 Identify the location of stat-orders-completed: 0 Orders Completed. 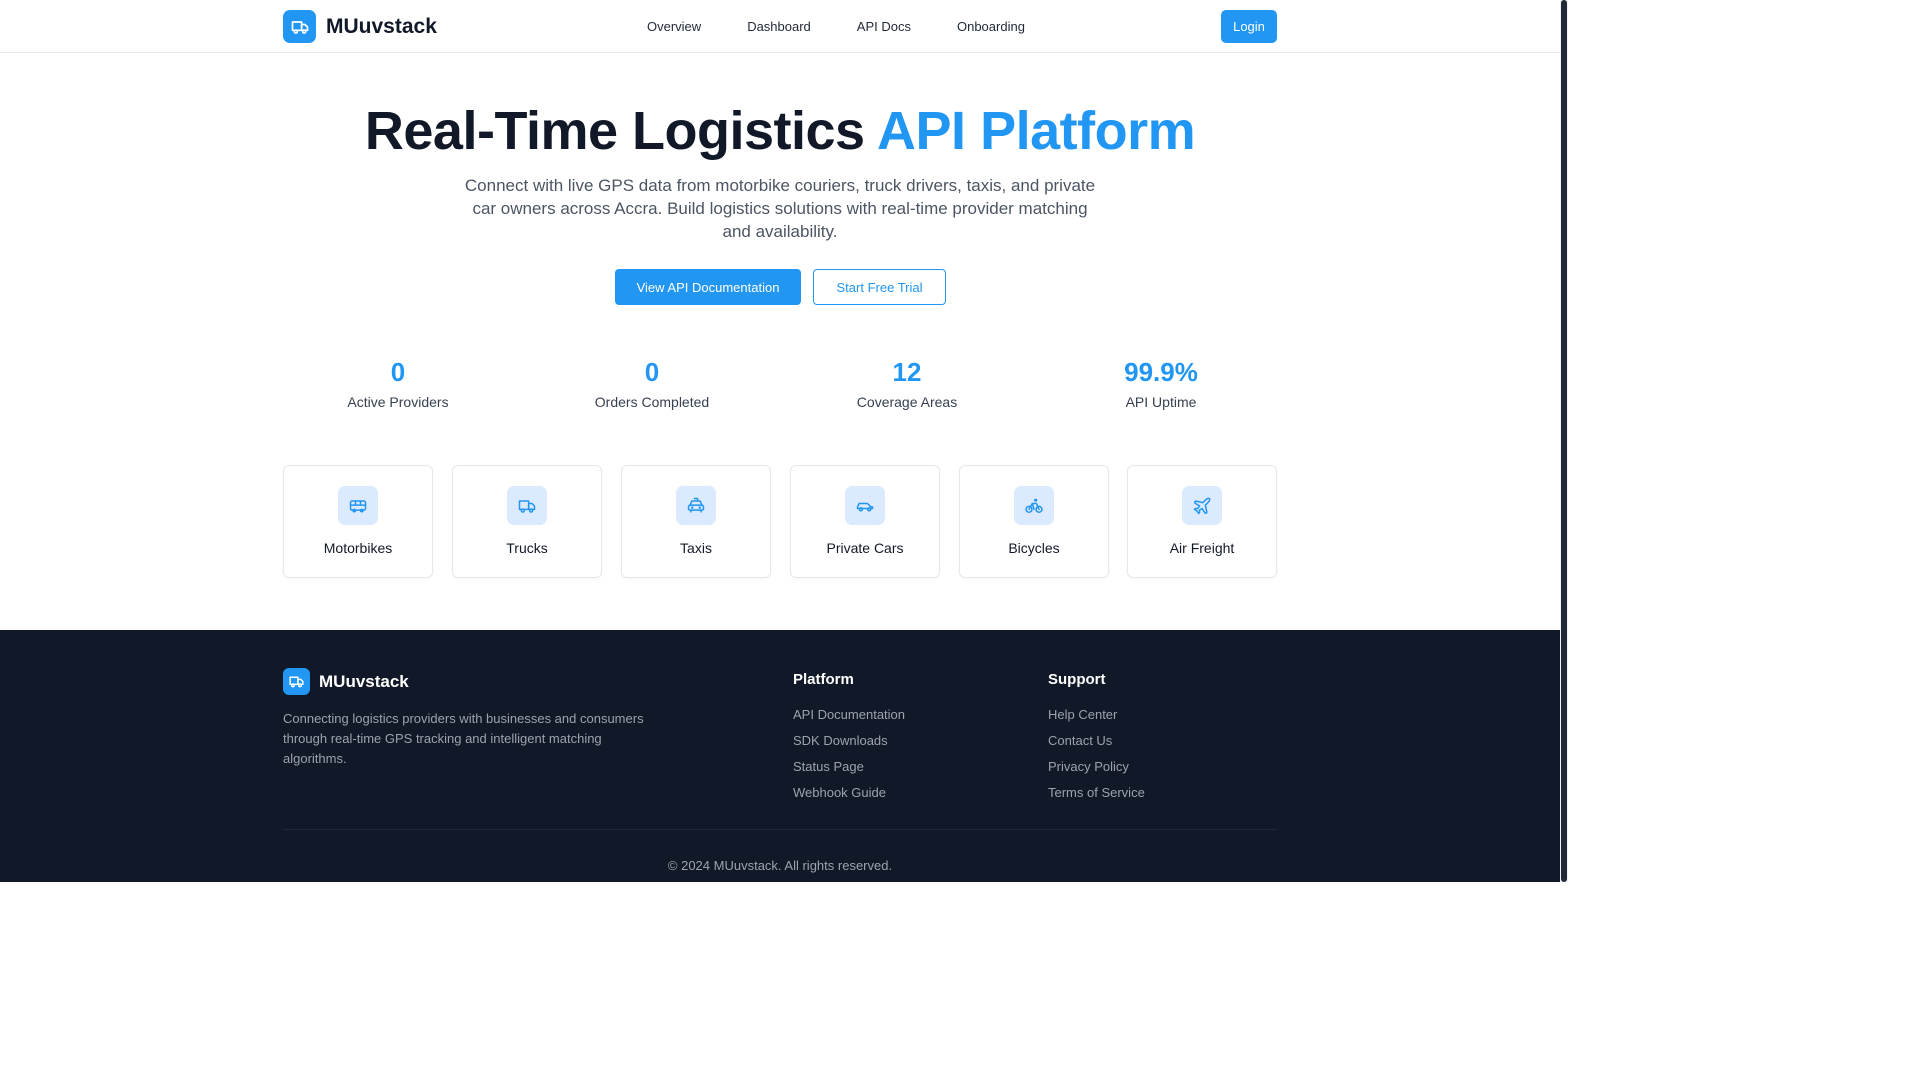
(652, 383).